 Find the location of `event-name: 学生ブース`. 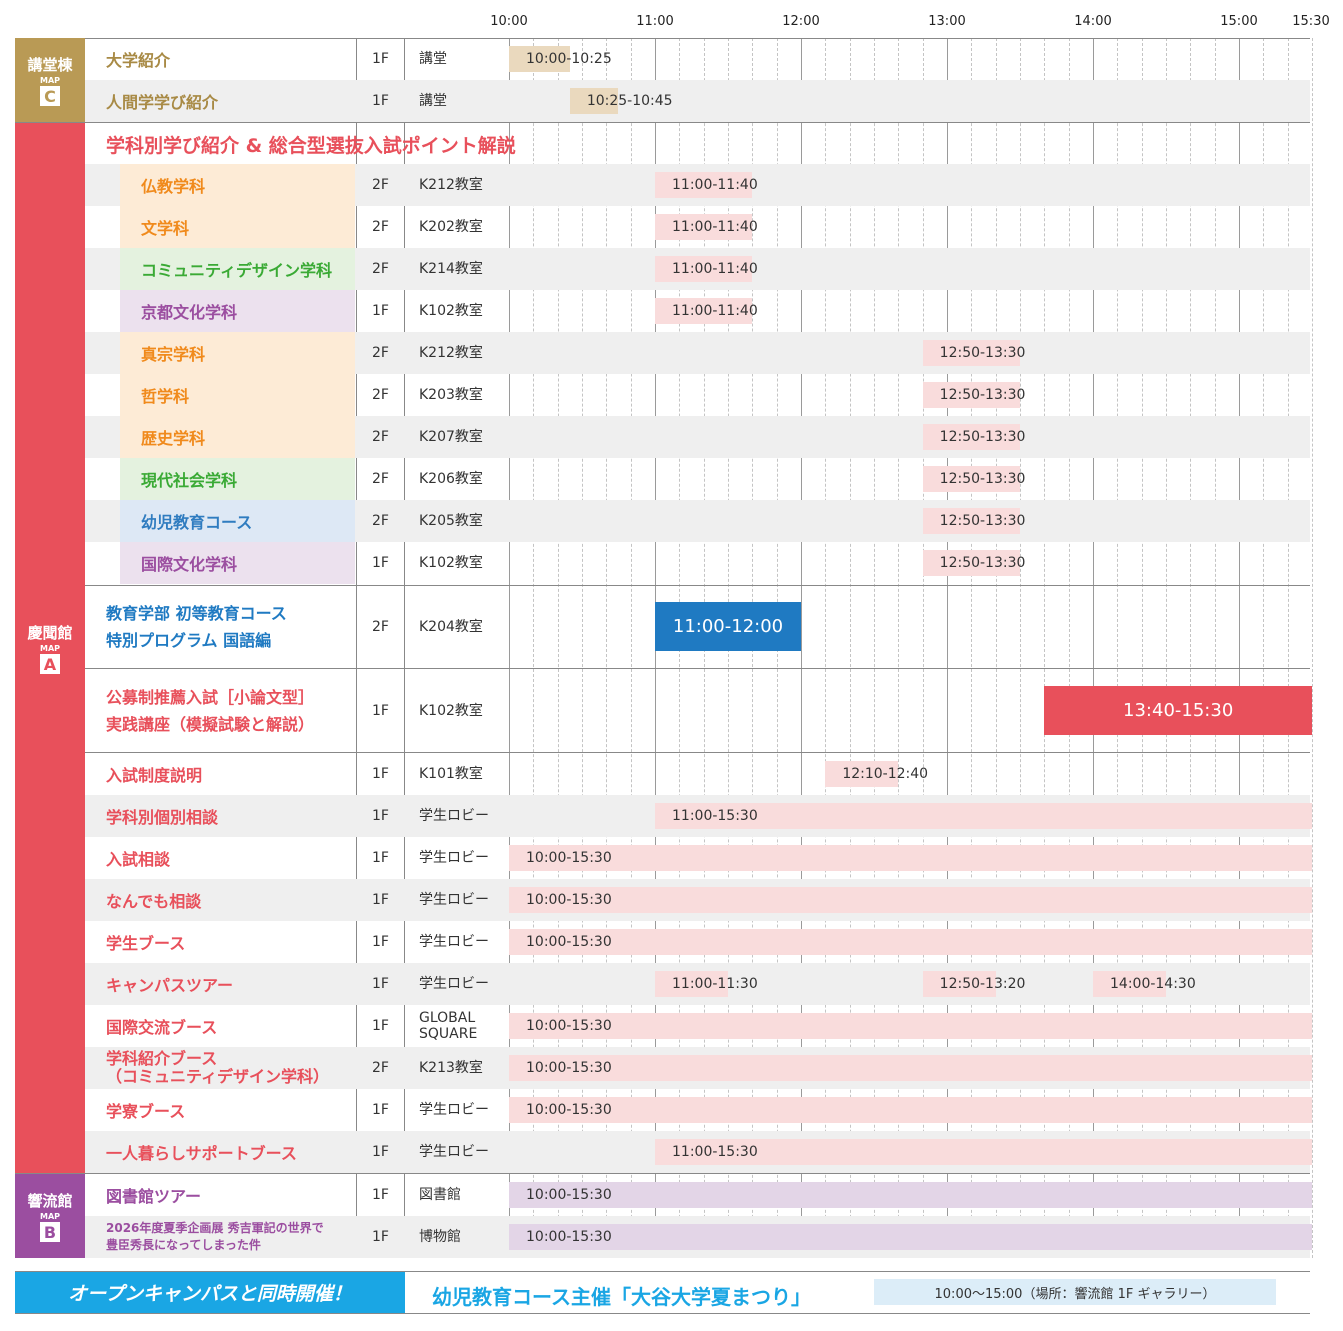

event-name: 学生ブース is located at coordinates (230, 942).